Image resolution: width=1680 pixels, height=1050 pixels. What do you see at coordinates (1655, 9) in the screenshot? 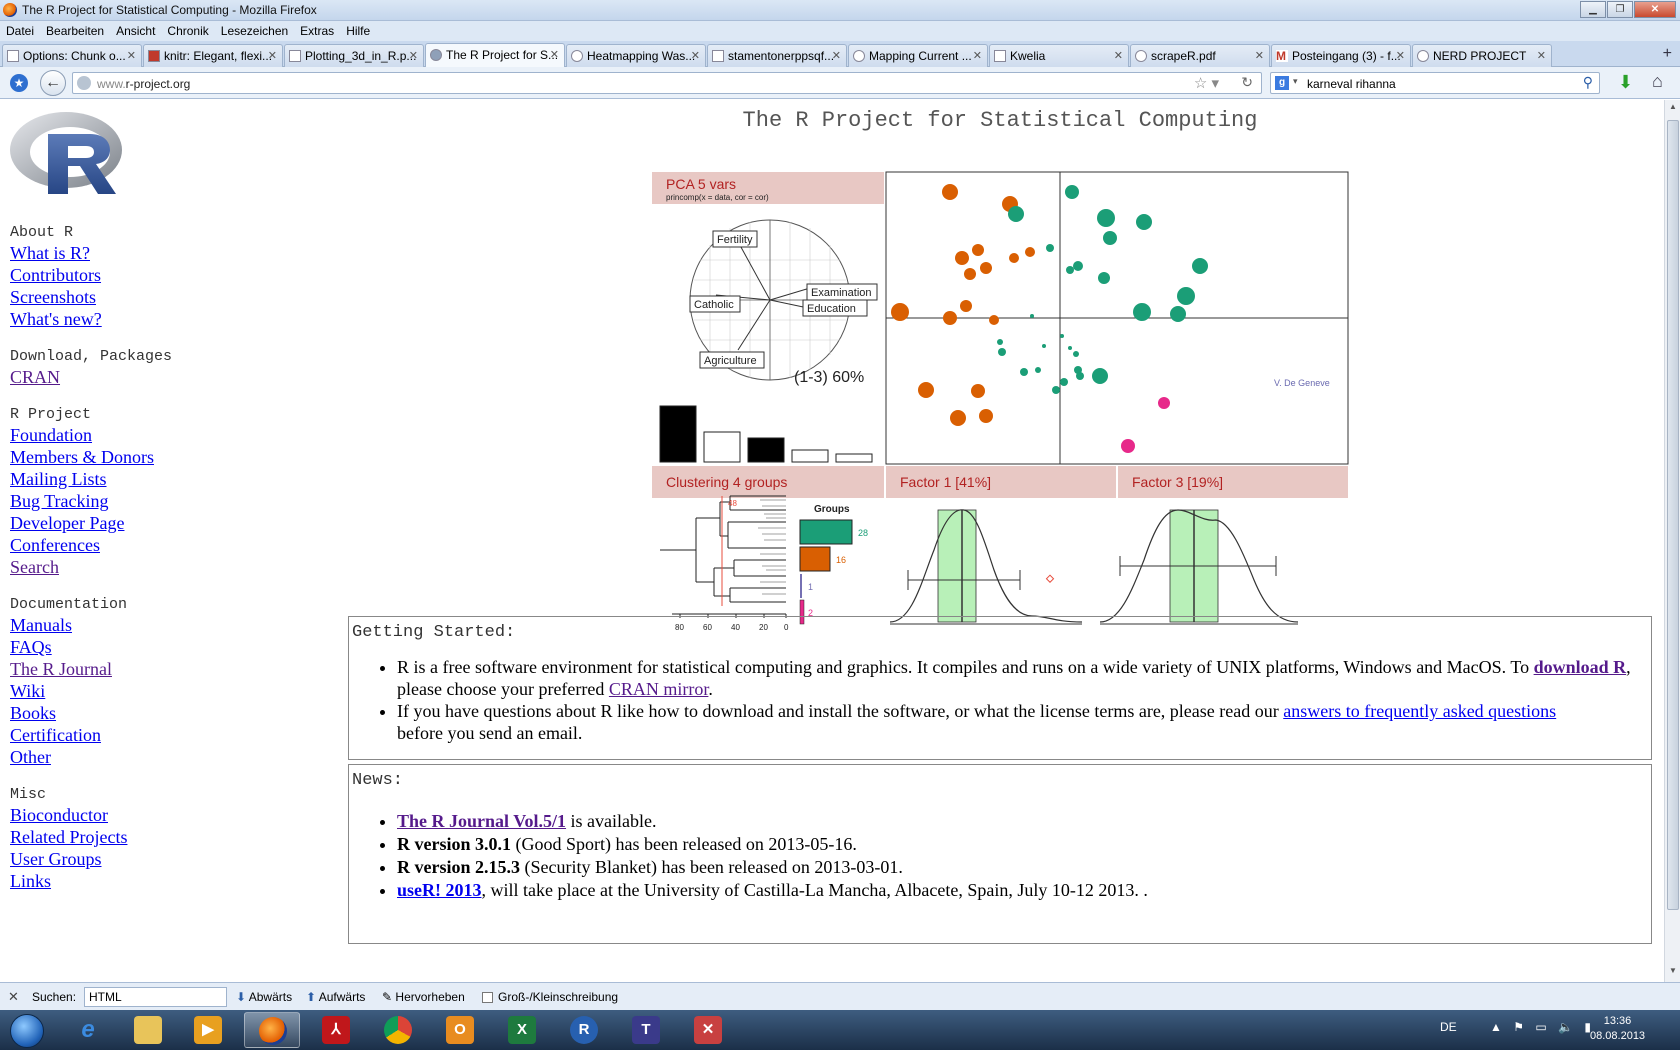
I see `close-button: ✕` at bounding box center [1655, 9].